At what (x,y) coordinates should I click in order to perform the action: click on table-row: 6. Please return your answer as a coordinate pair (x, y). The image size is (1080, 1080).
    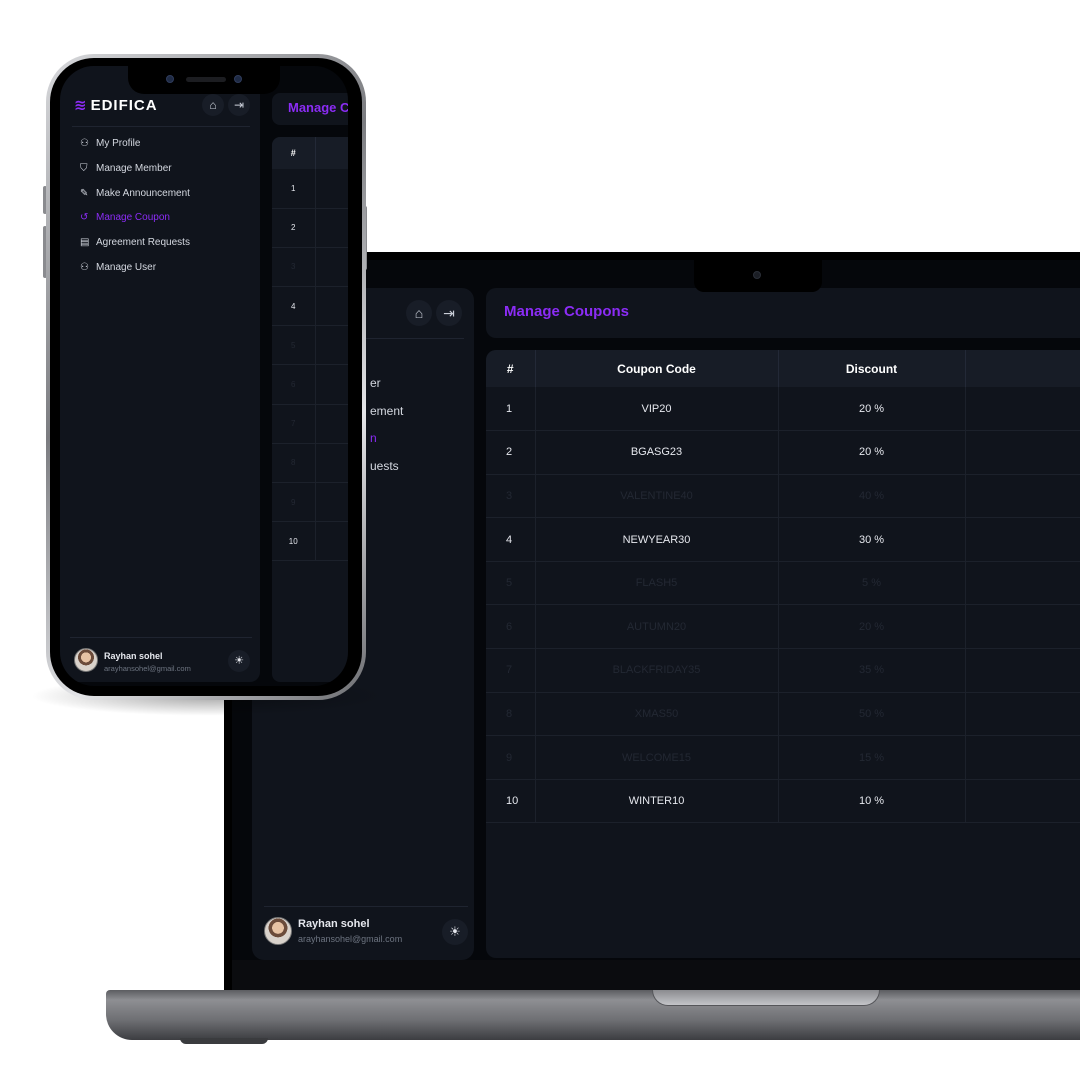
    Looking at the image, I should click on (310, 384).